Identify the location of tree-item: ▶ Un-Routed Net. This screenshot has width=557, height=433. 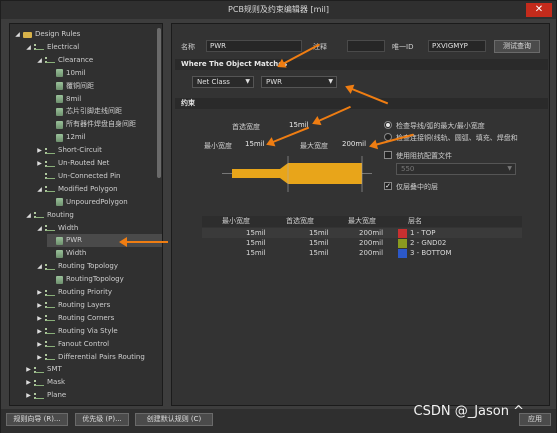
(99, 163).